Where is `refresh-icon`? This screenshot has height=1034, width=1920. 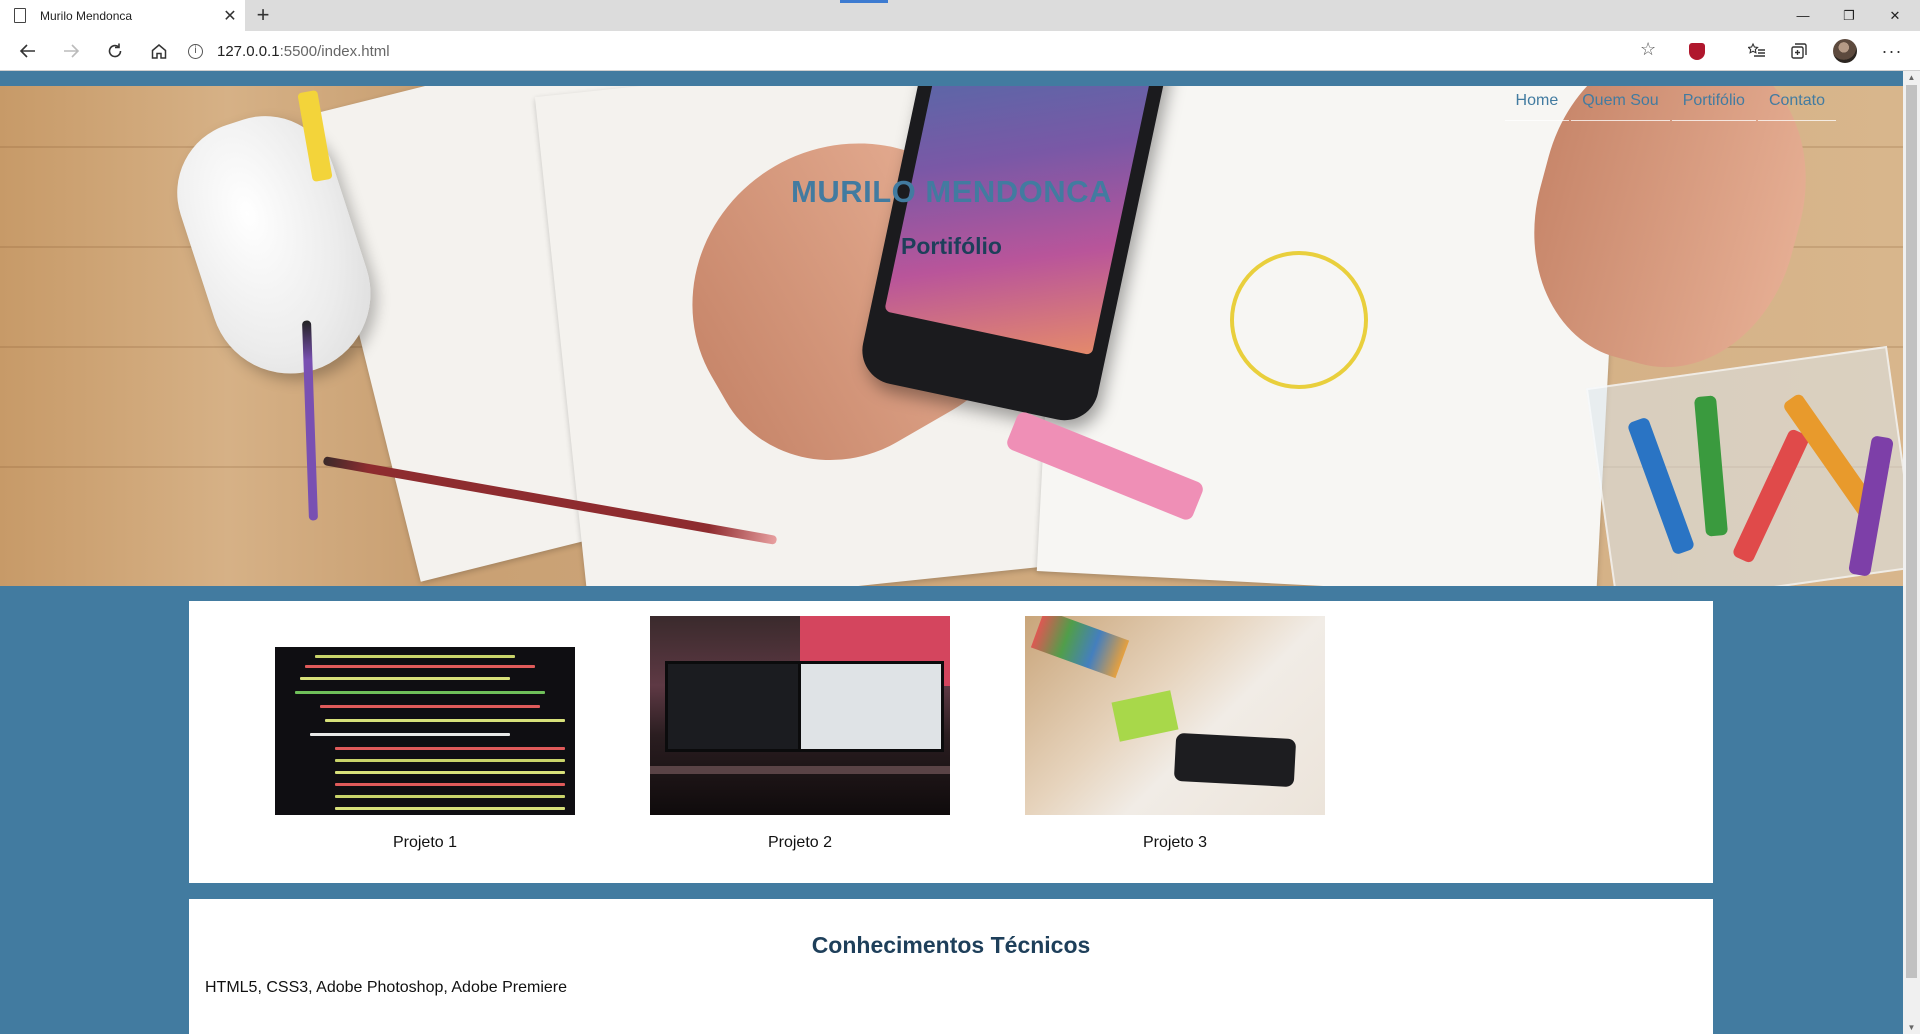 refresh-icon is located at coordinates (115, 51).